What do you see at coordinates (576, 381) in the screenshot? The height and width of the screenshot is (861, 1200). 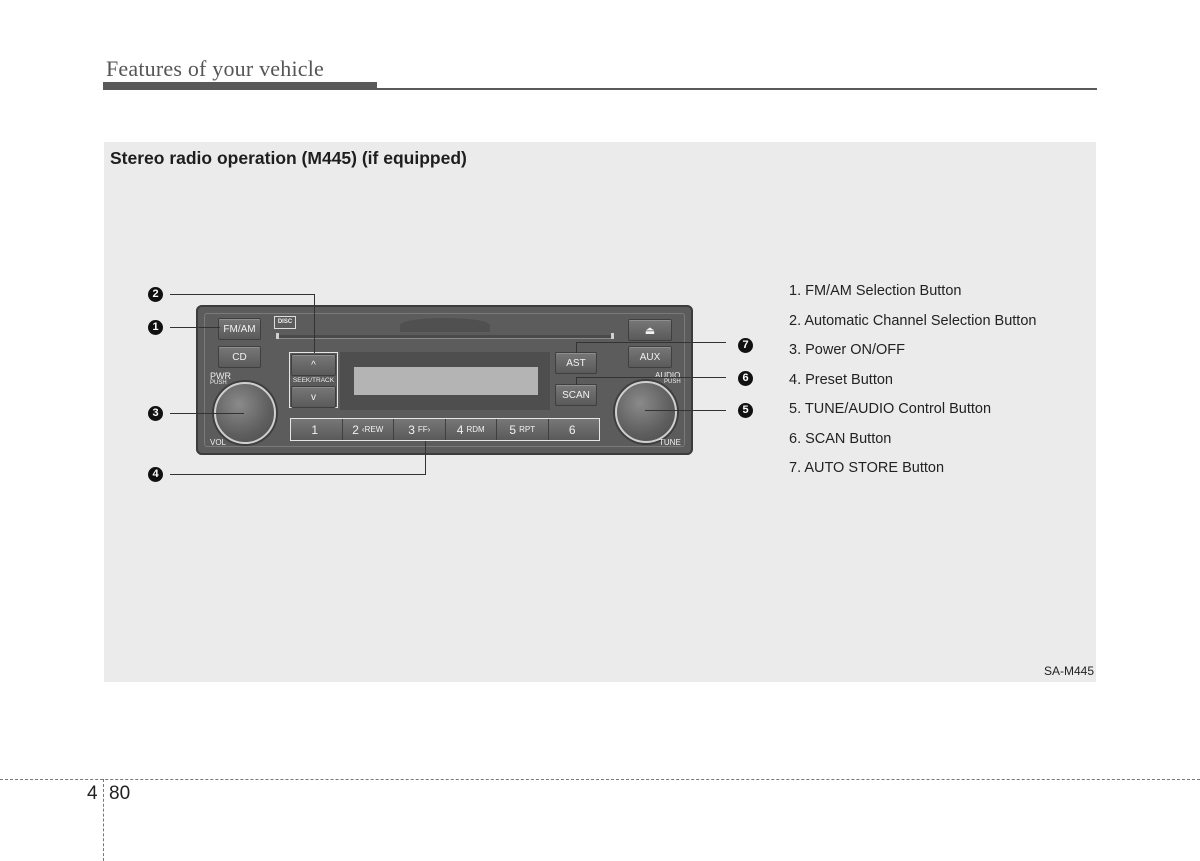 I see `callout-line-6-v` at bounding box center [576, 381].